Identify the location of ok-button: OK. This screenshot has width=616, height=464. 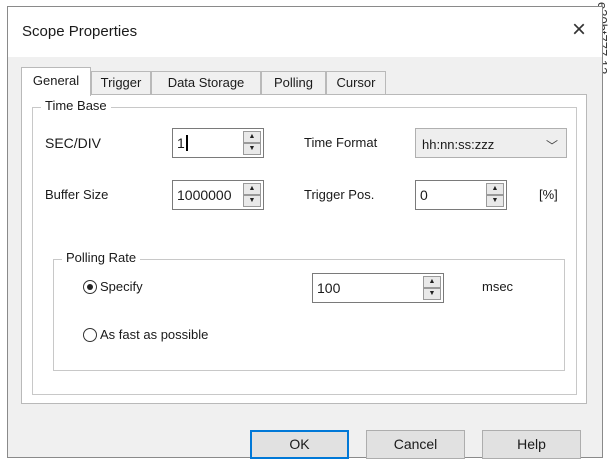
(299, 444).